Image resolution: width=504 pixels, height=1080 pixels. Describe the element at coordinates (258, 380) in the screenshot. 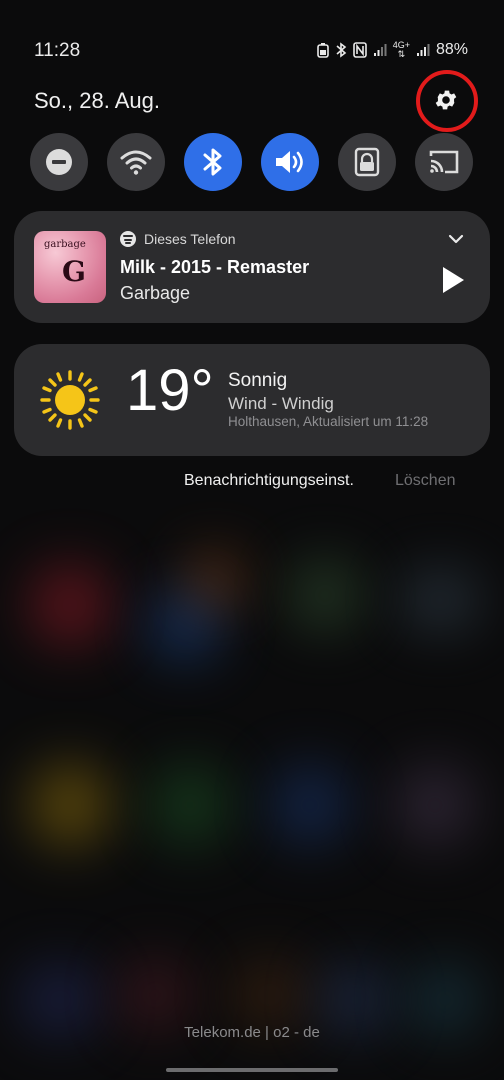

I see `weather-condition: Sonnig` at that location.